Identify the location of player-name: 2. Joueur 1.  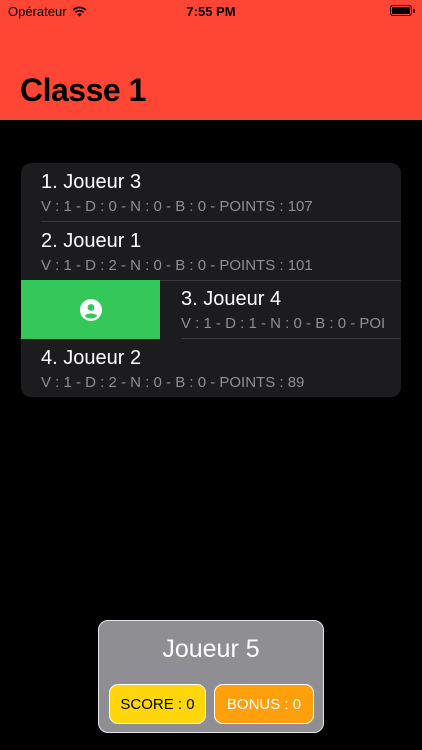
(91, 241).